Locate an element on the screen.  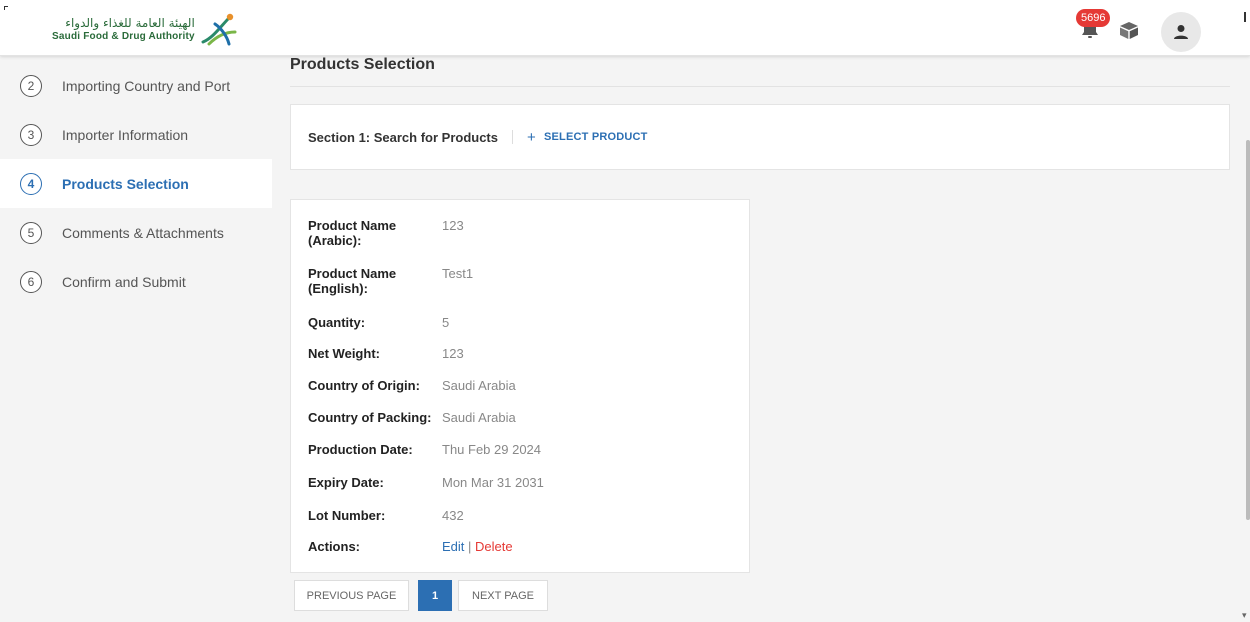
step-number: 2 is located at coordinates (31, 85).